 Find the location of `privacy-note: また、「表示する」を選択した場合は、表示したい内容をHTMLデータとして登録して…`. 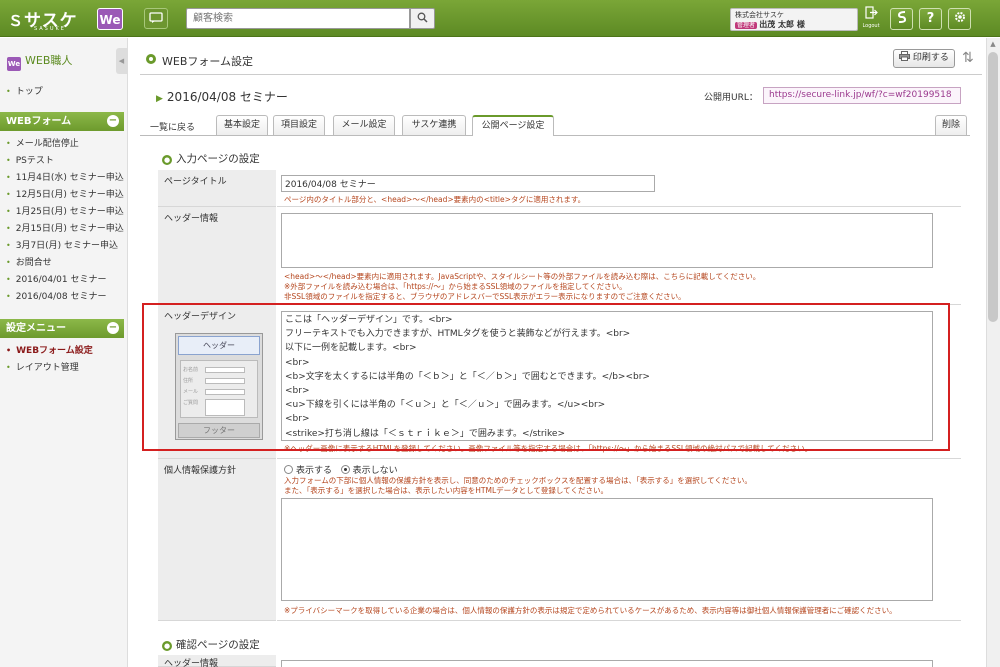

privacy-note: また、「表示する」を選択した場合は、表示したい内容をHTMLデータとして登録して… is located at coordinates (446, 490).